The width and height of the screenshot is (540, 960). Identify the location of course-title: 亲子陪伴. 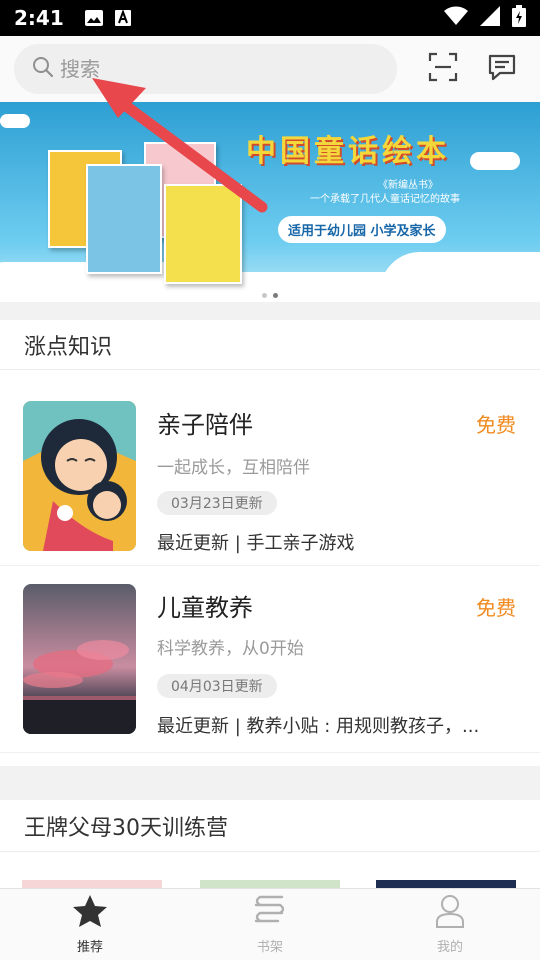
(205, 425).